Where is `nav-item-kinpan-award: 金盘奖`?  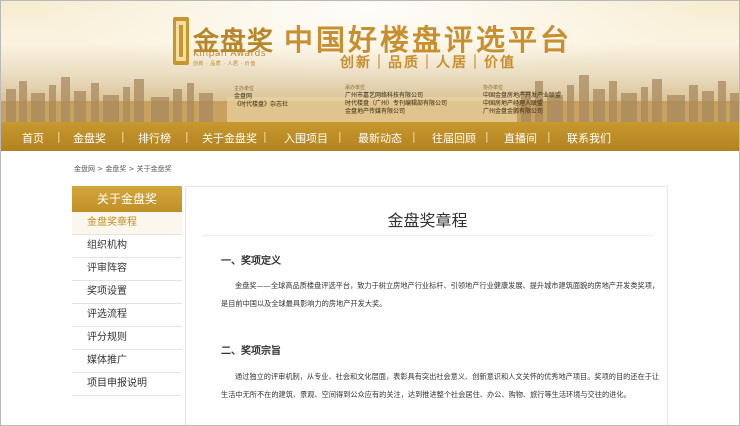 nav-item-kinpan-award: 金盘奖 is located at coordinates (89, 138).